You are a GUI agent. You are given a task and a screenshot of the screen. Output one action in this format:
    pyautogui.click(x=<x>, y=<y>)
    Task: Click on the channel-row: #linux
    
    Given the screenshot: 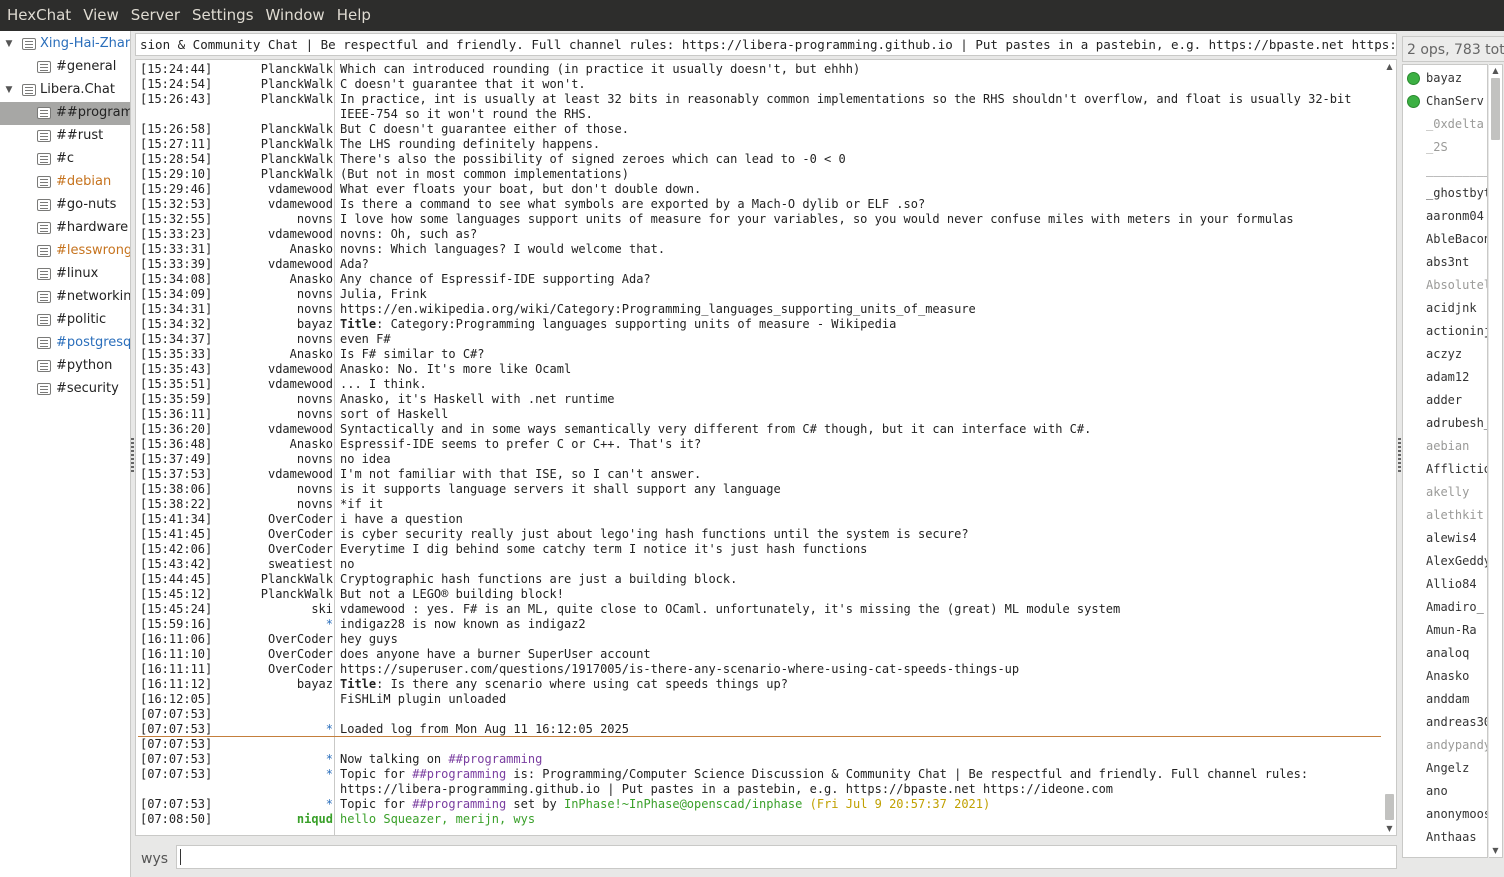 What is the action you would take?
    pyautogui.click(x=65, y=274)
    